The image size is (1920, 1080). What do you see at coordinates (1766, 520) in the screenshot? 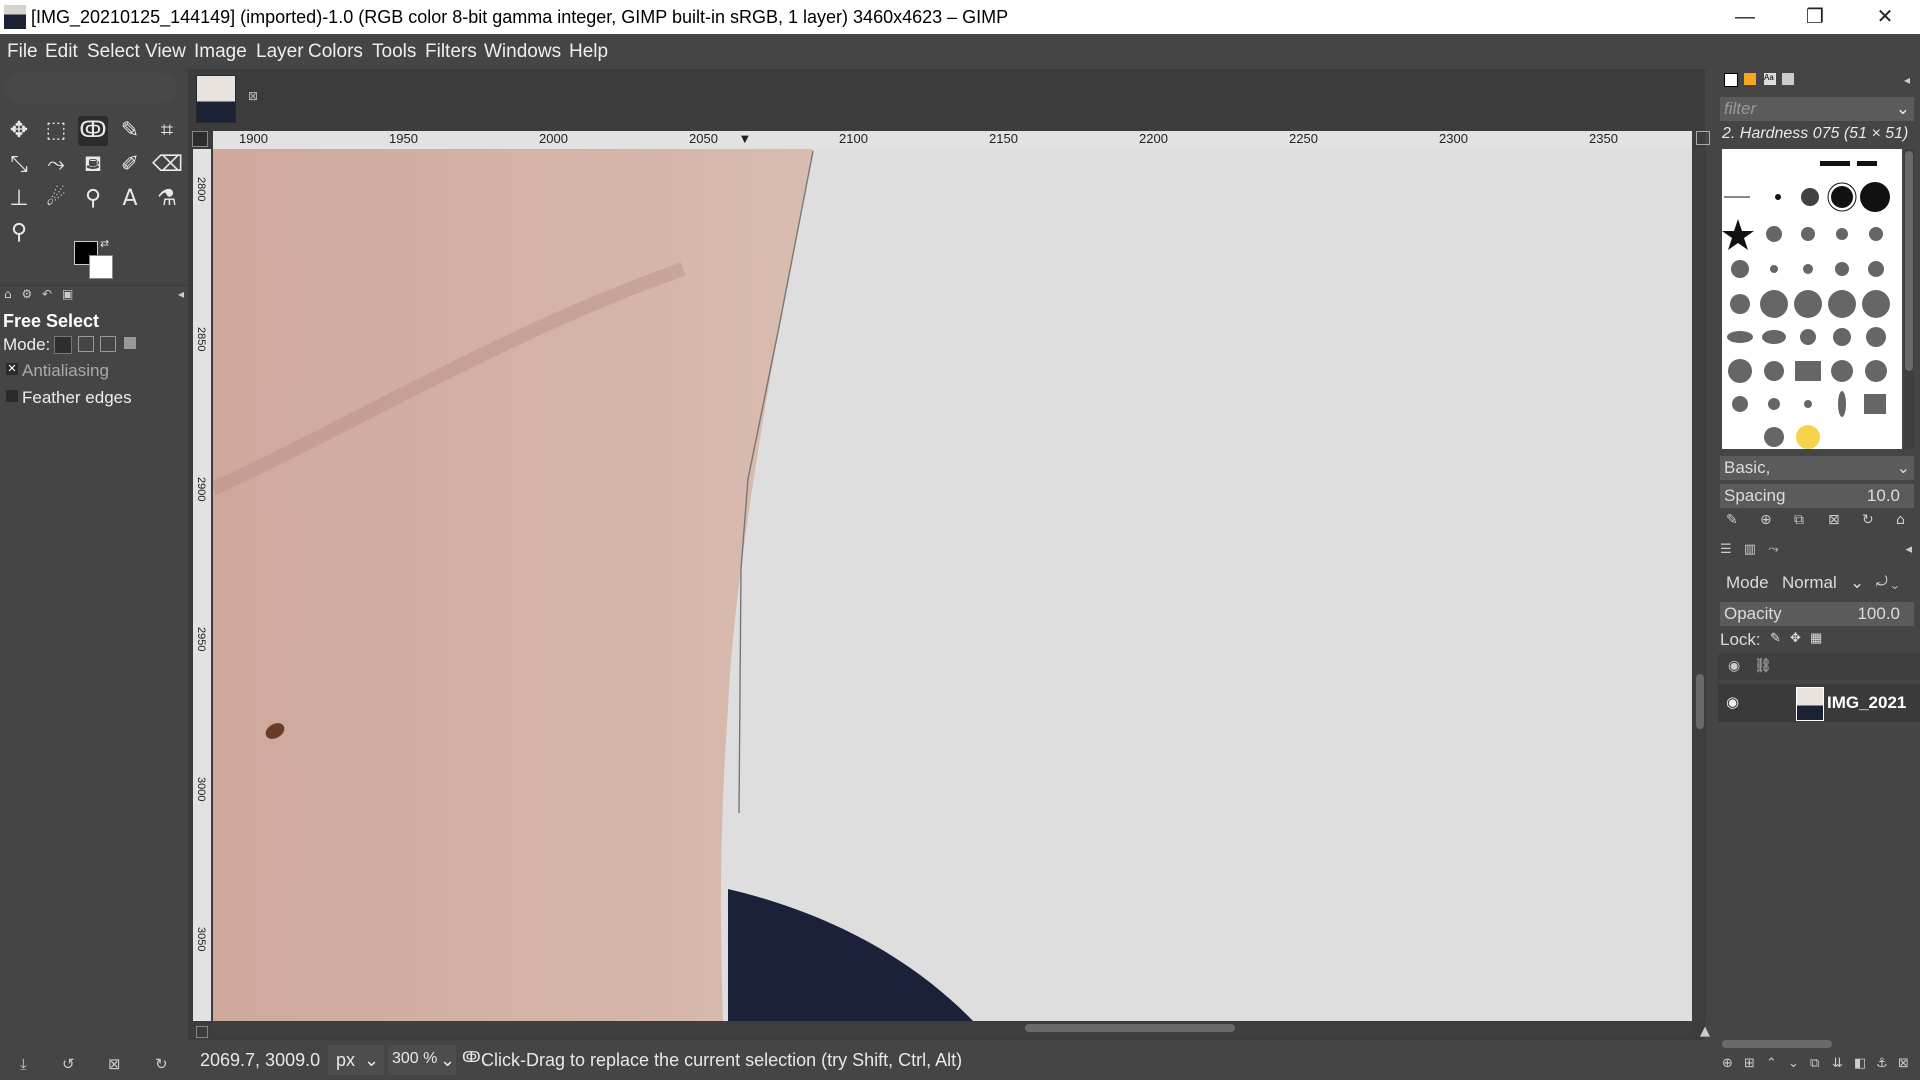
I see `new-brush-icon: ⊕` at bounding box center [1766, 520].